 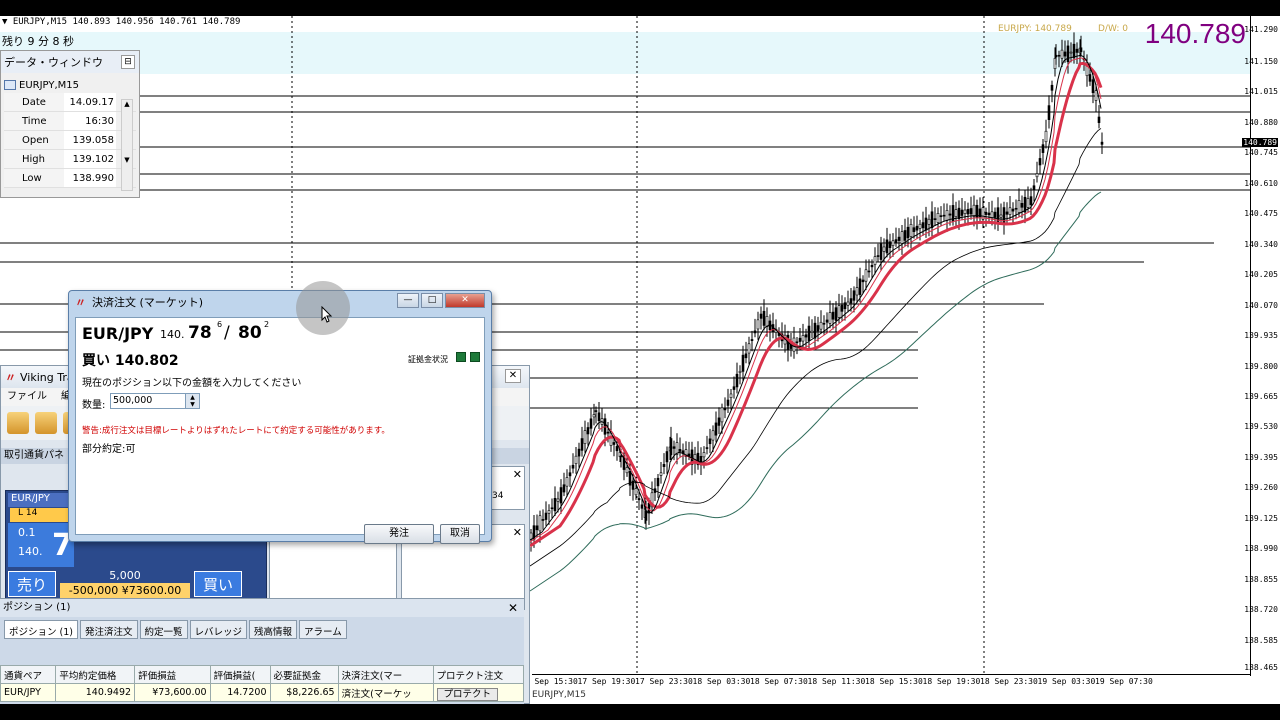 What do you see at coordinates (517, 474) in the screenshot?
I see `side-panel-close-icon: ✕` at bounding box center [517, 474].